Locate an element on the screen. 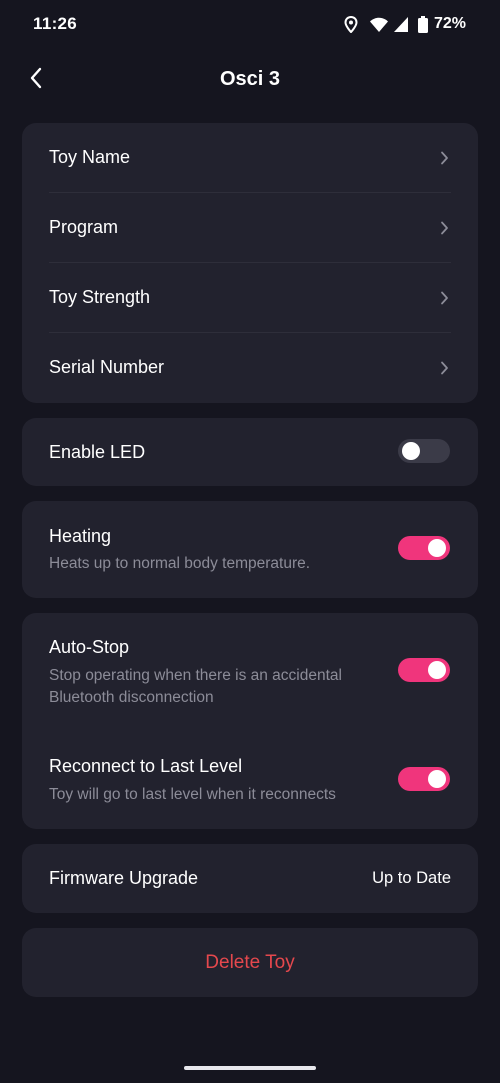 This screenshot has width=500, height=1083. page-title: Osci 3 is located at coordinates (250, 79).